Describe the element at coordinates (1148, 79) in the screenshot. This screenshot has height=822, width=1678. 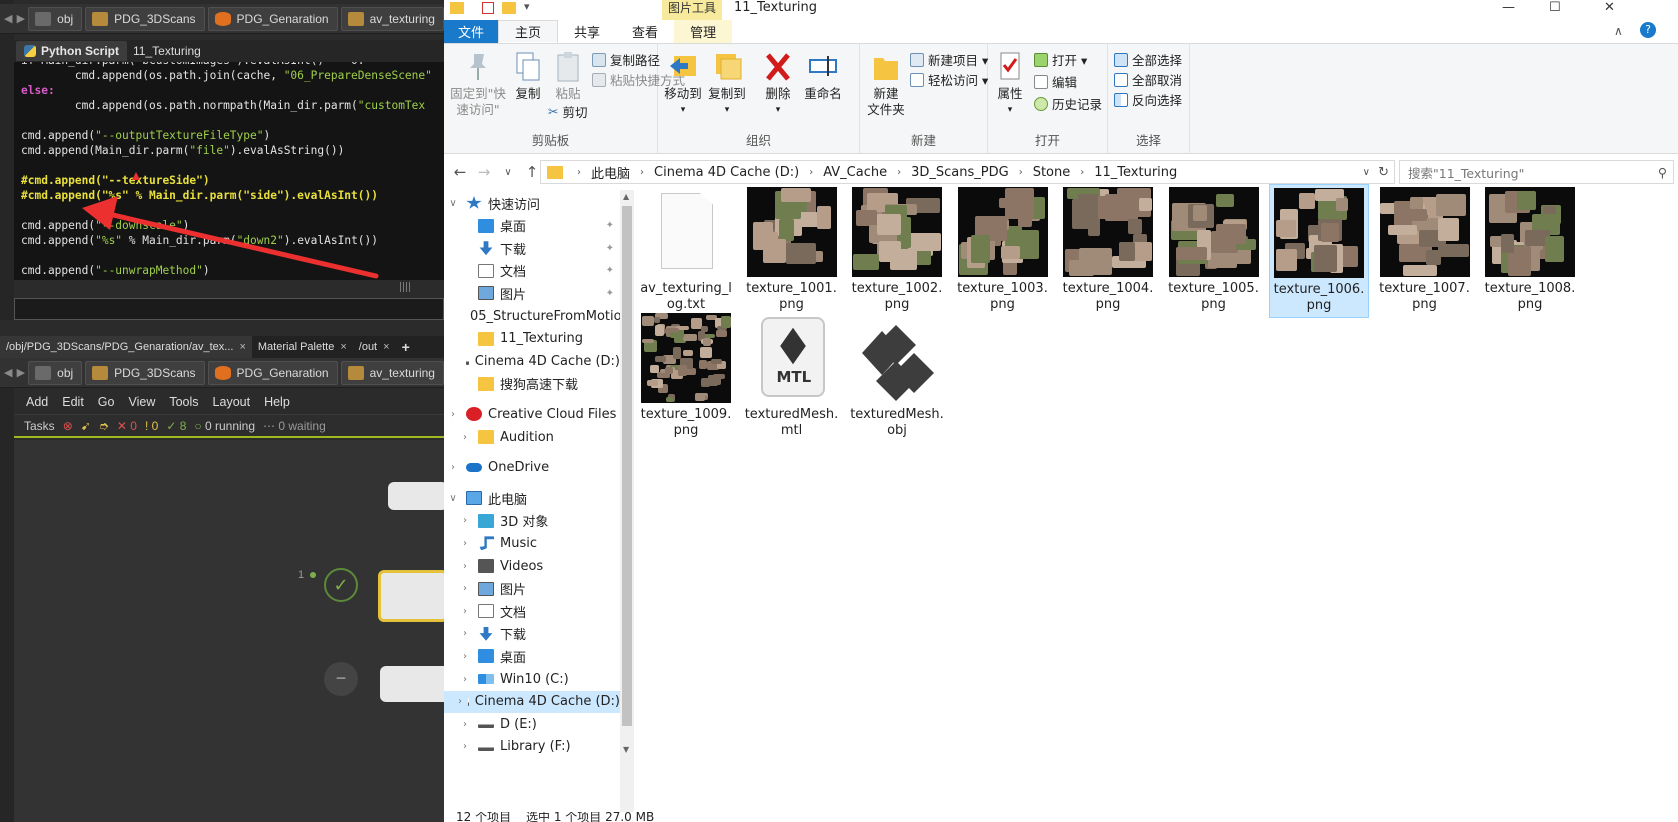
I see `select-none-button: 全部取消` at that location.